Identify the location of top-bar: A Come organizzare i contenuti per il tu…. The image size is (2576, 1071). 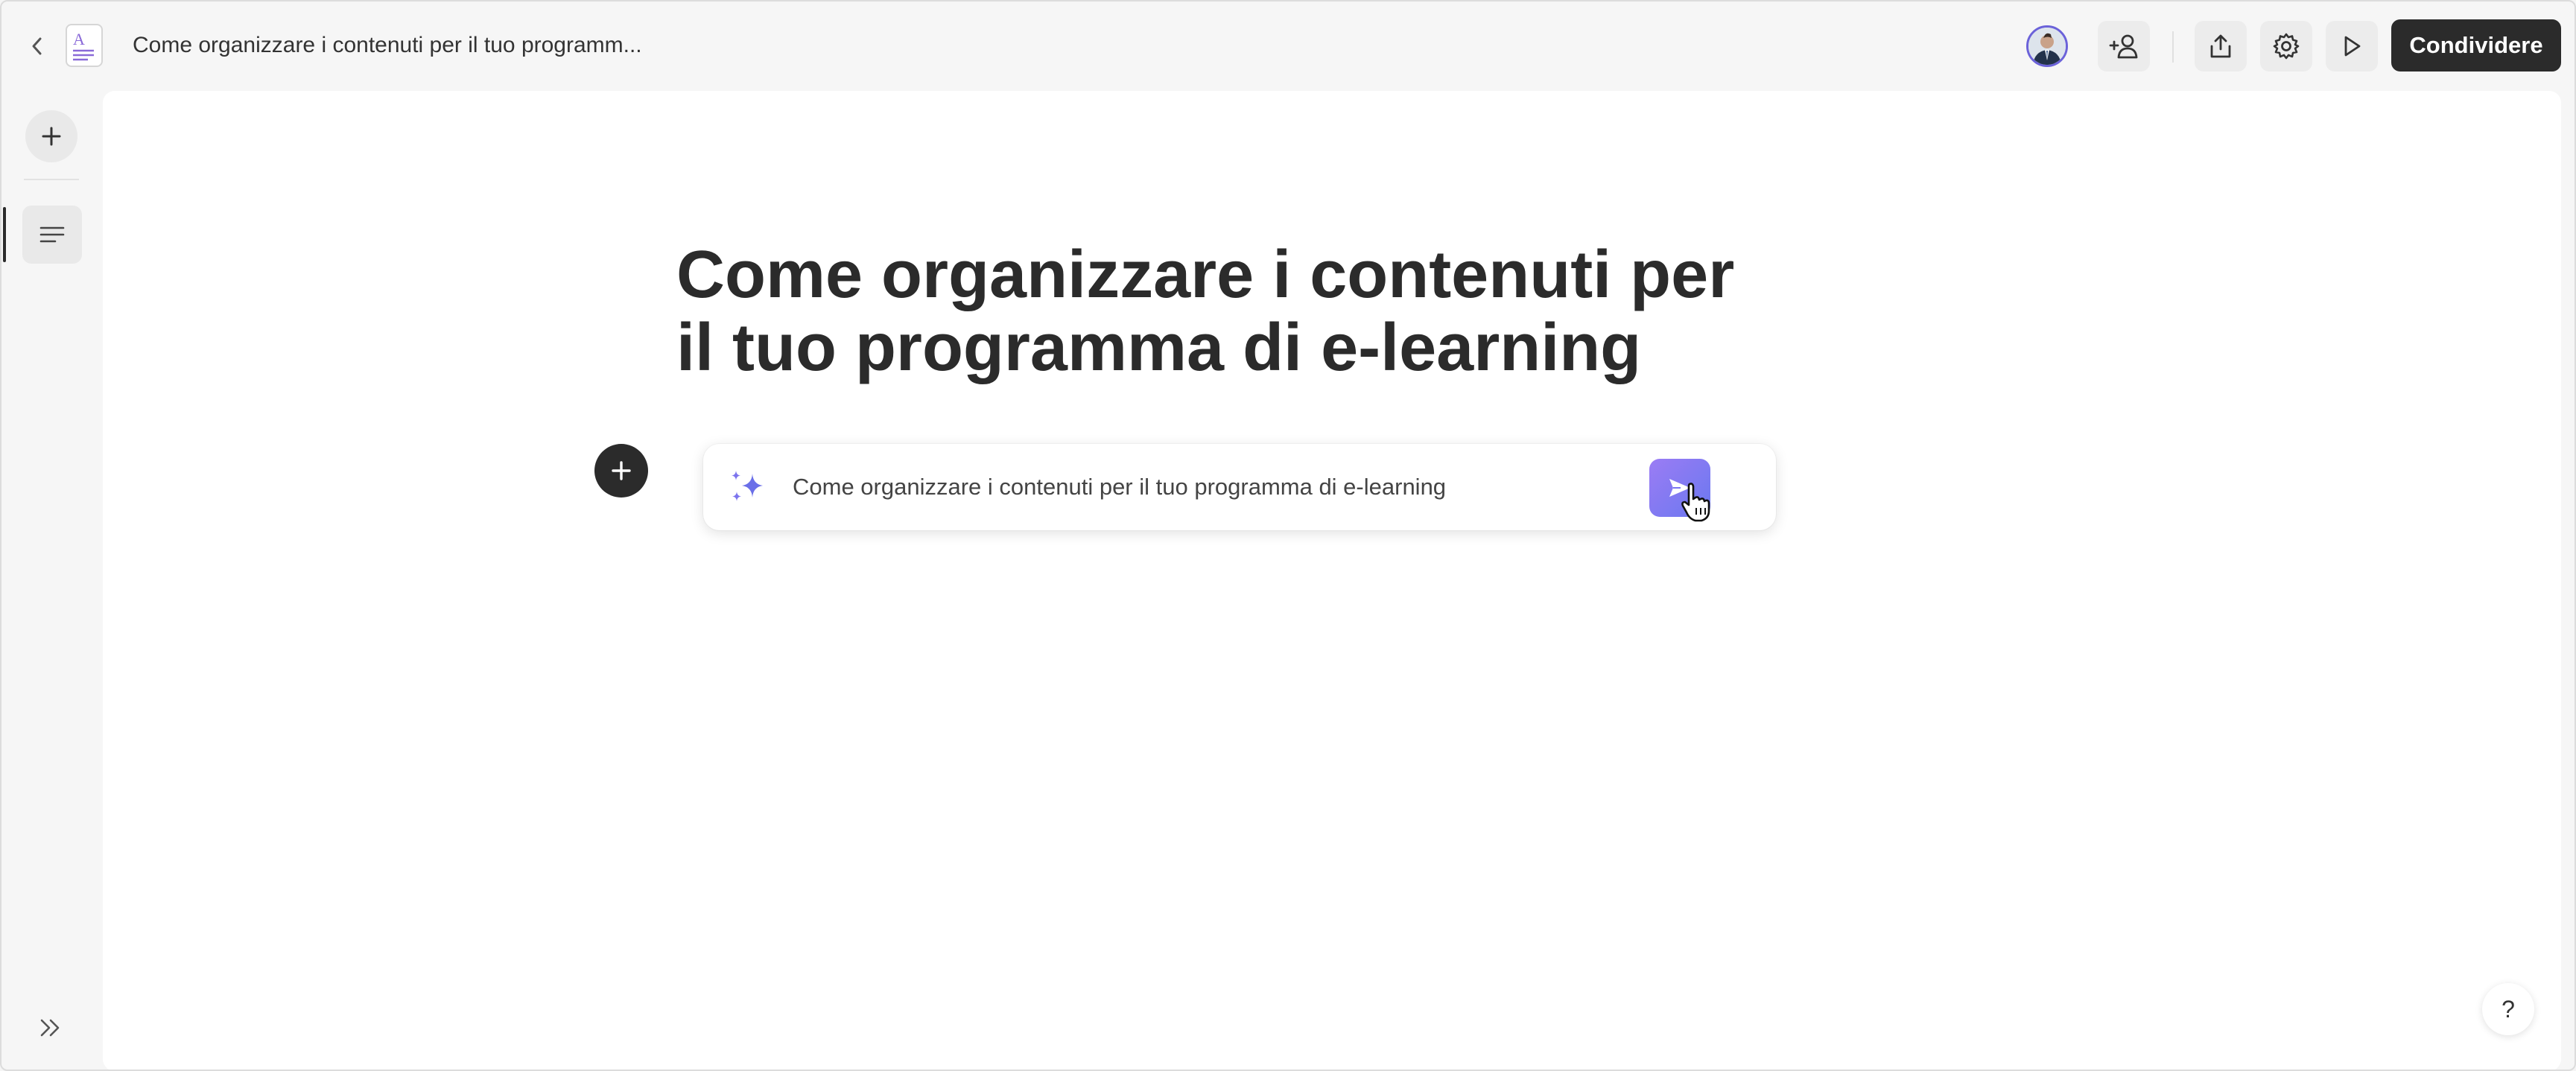
(1288, 46).